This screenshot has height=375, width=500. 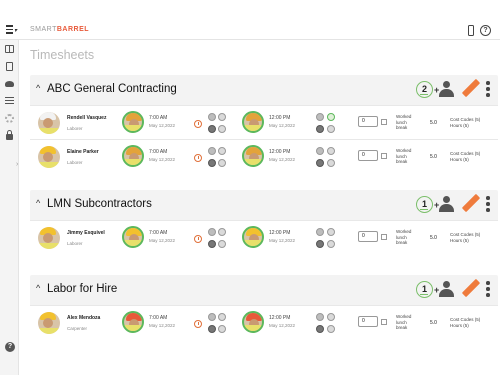 What do you see at coordinates (17, 164) in the screenshot?
I see `sidebar-expand-icon: ›` at bounding box center [17, 164].